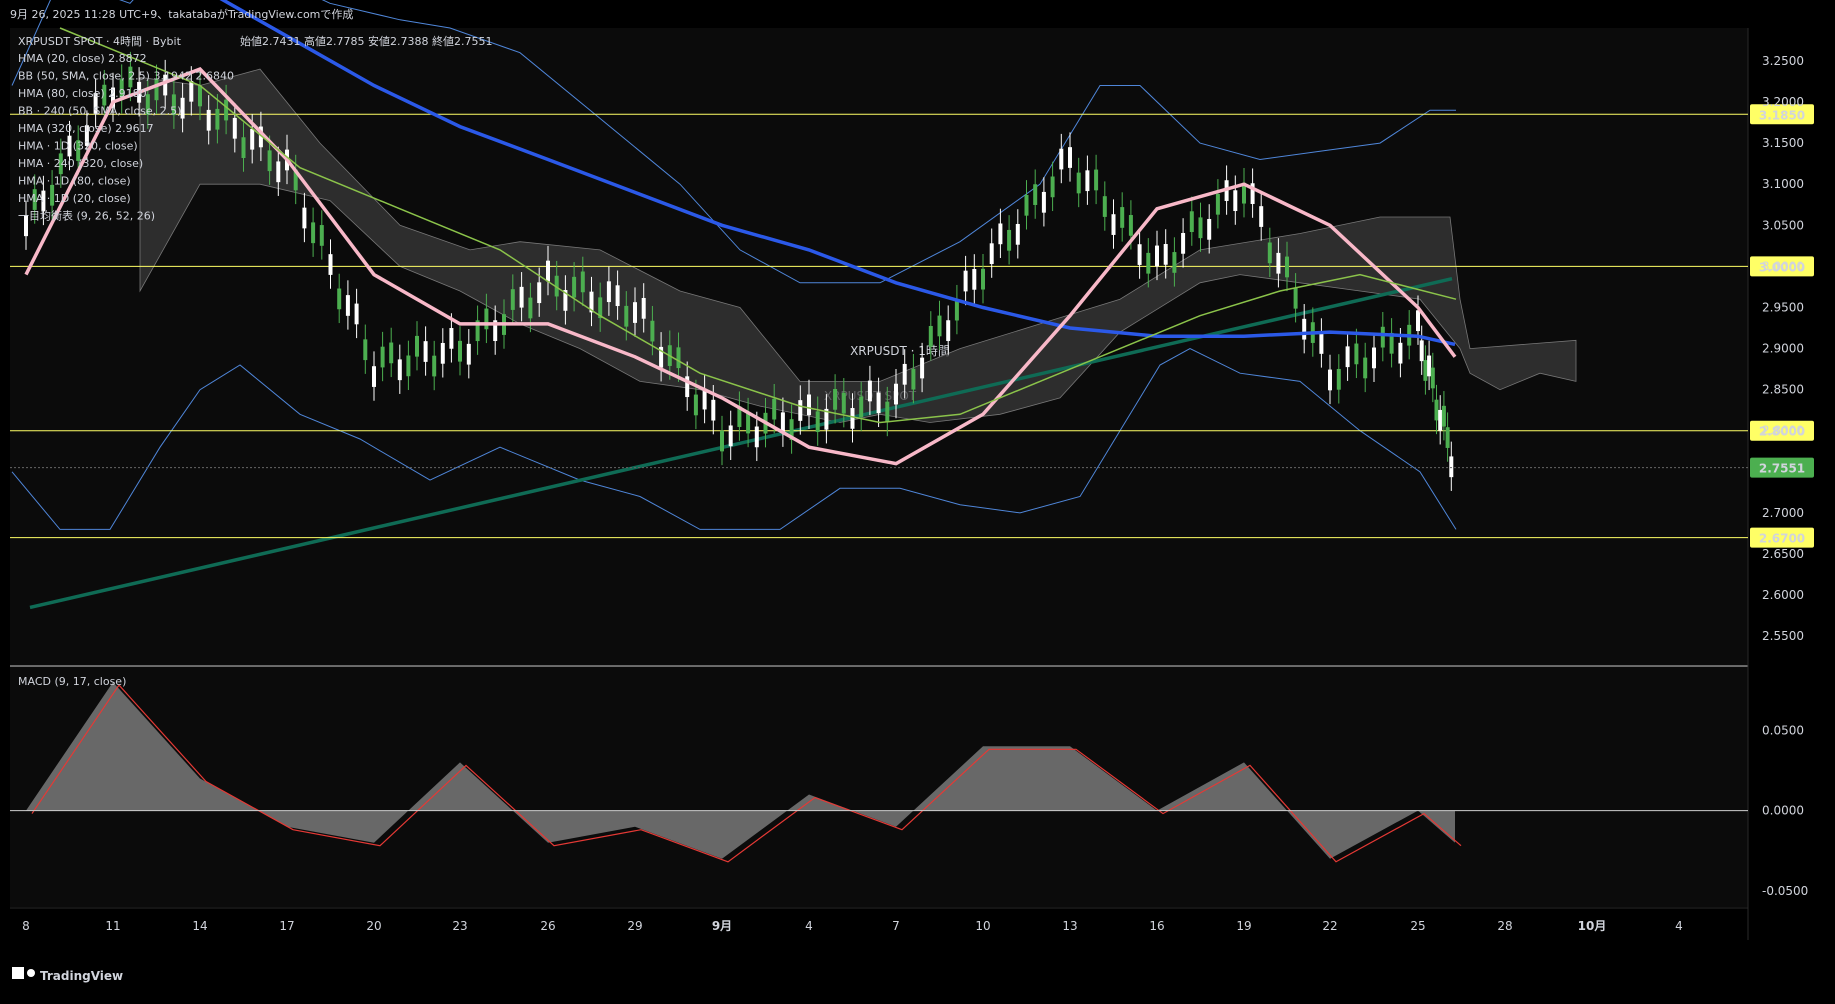 This screenshot has width=1835, height=1004. Describe the element at coordinates (1783, 636) in the screenshot. I see `price-tick-label: 2.5500` at that location.